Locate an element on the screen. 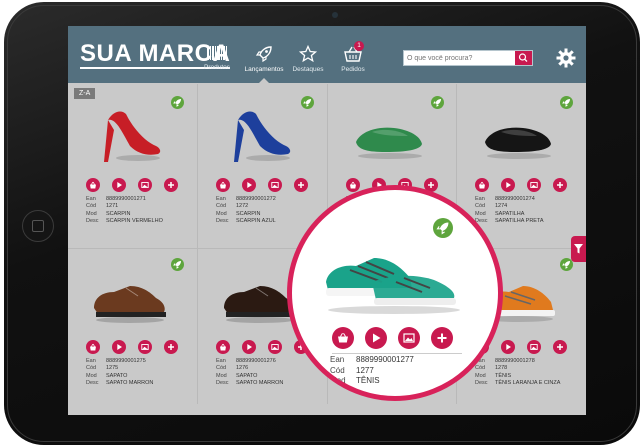  mod-value: SAPATILHA is located at coordinates (510, 213).